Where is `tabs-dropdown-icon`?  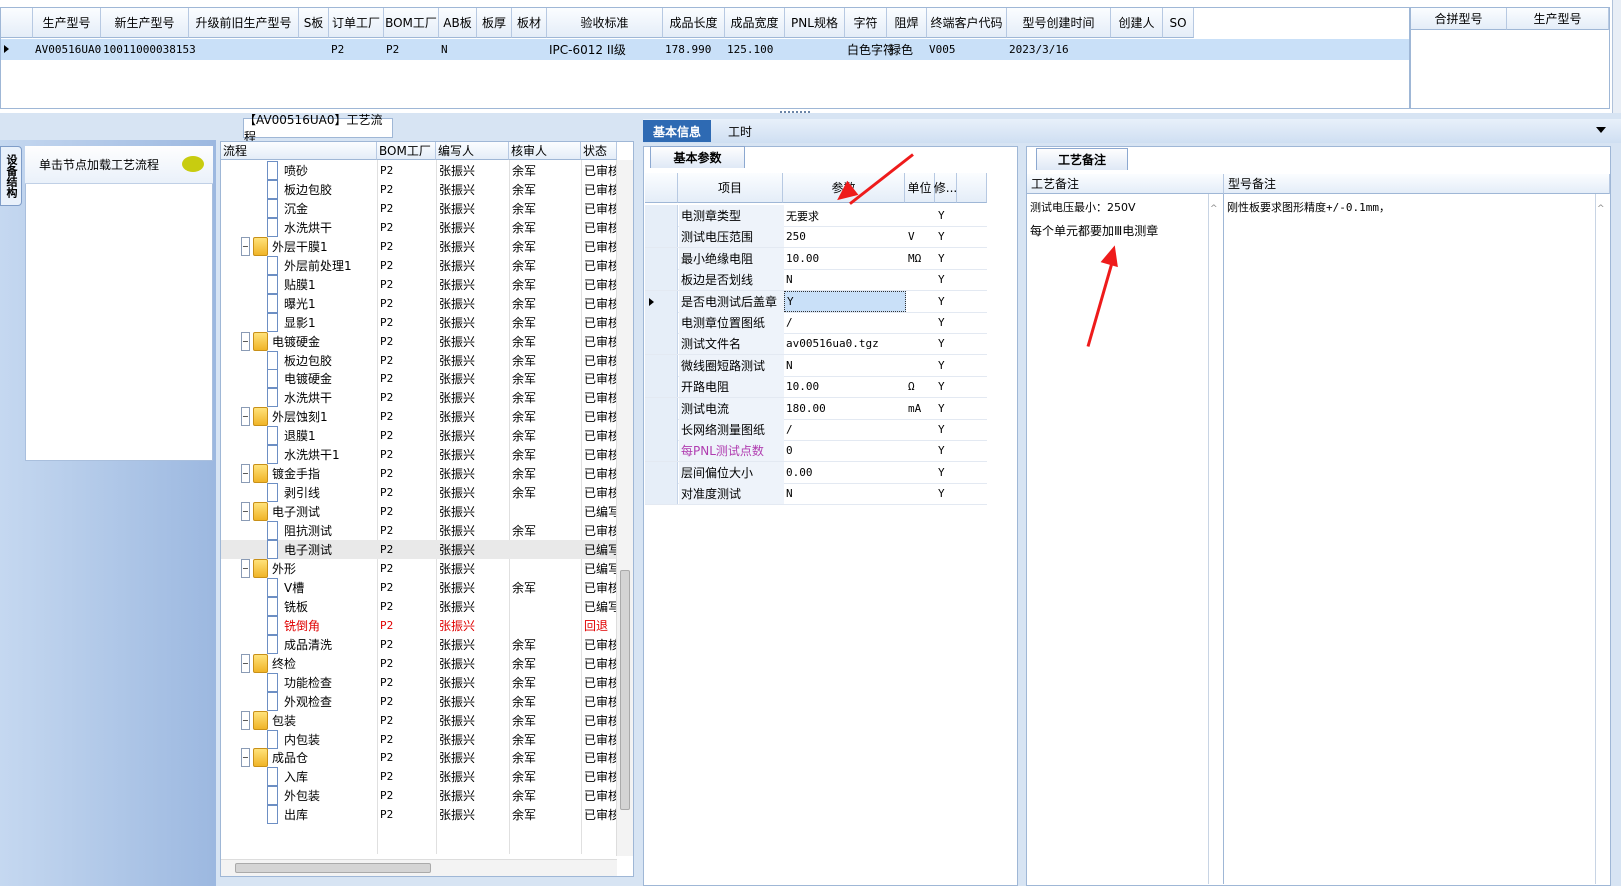
tabs-dropdown-icon is located at coordinates (1601, 130).